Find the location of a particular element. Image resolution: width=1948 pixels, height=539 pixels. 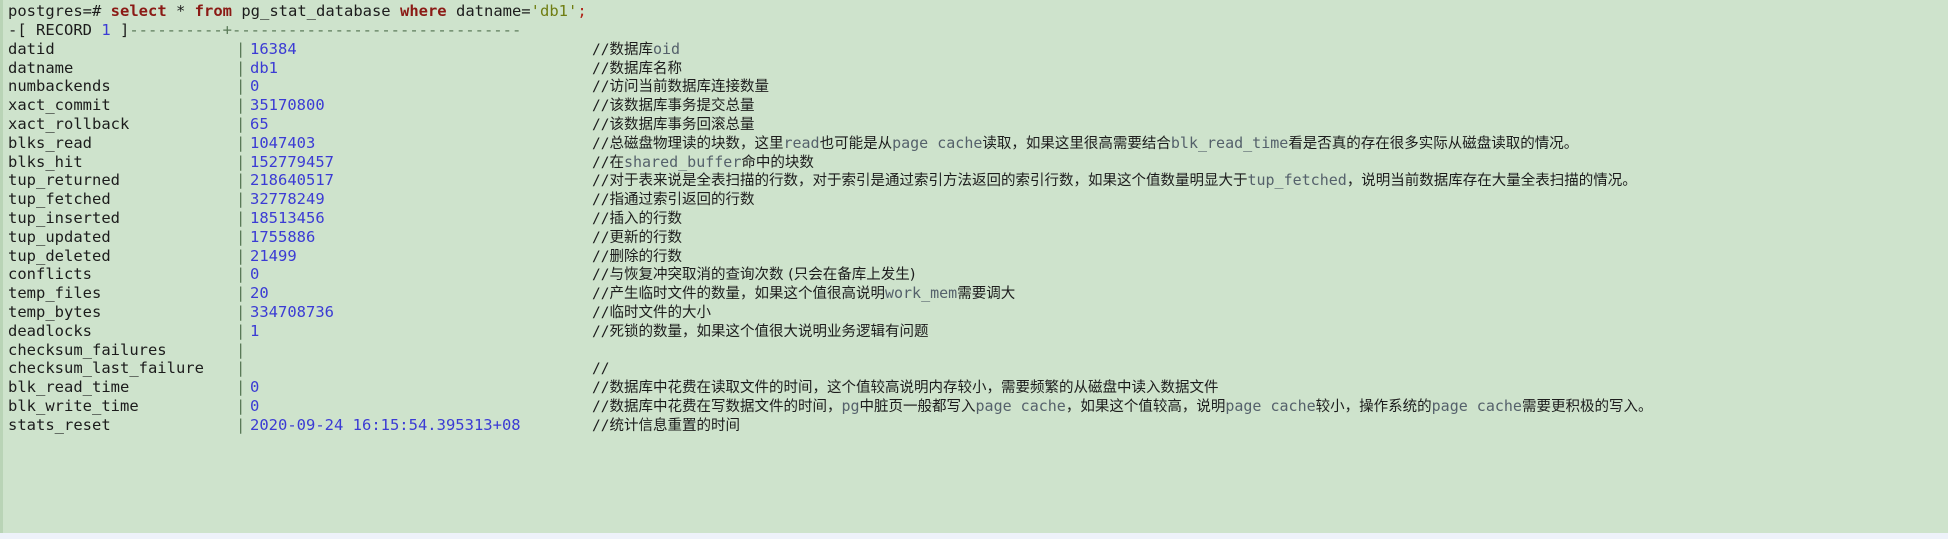

comment-text: 数据库中花费在写数据文件的时间， is located at coordinates (725, 406).